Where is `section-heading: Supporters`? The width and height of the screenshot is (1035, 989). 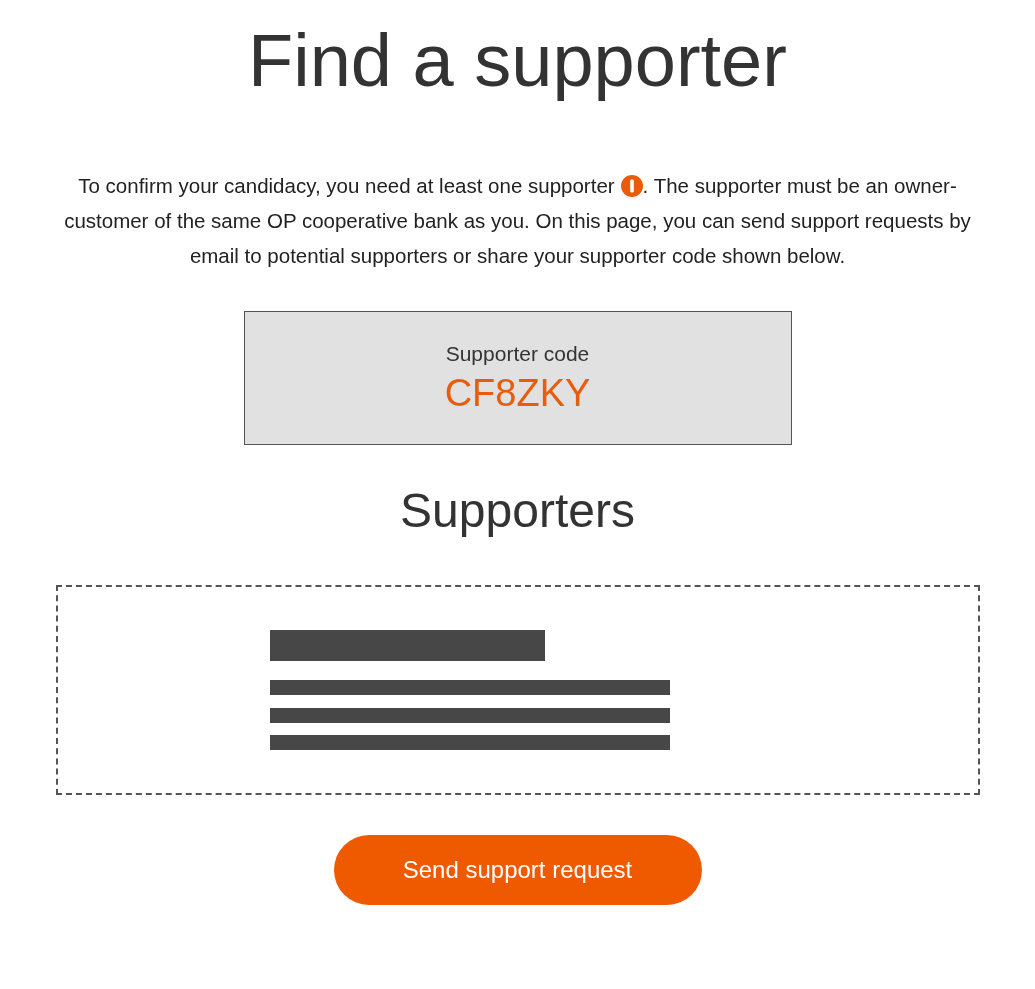
section-heading: Supporters is located at coordinates (517, 511).